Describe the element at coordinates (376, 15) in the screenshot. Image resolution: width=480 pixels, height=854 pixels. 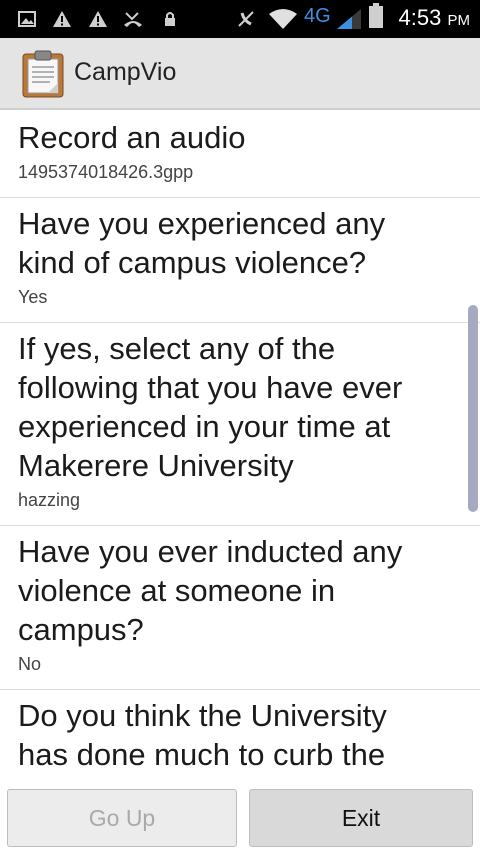
I see `battery-icon` at that location.